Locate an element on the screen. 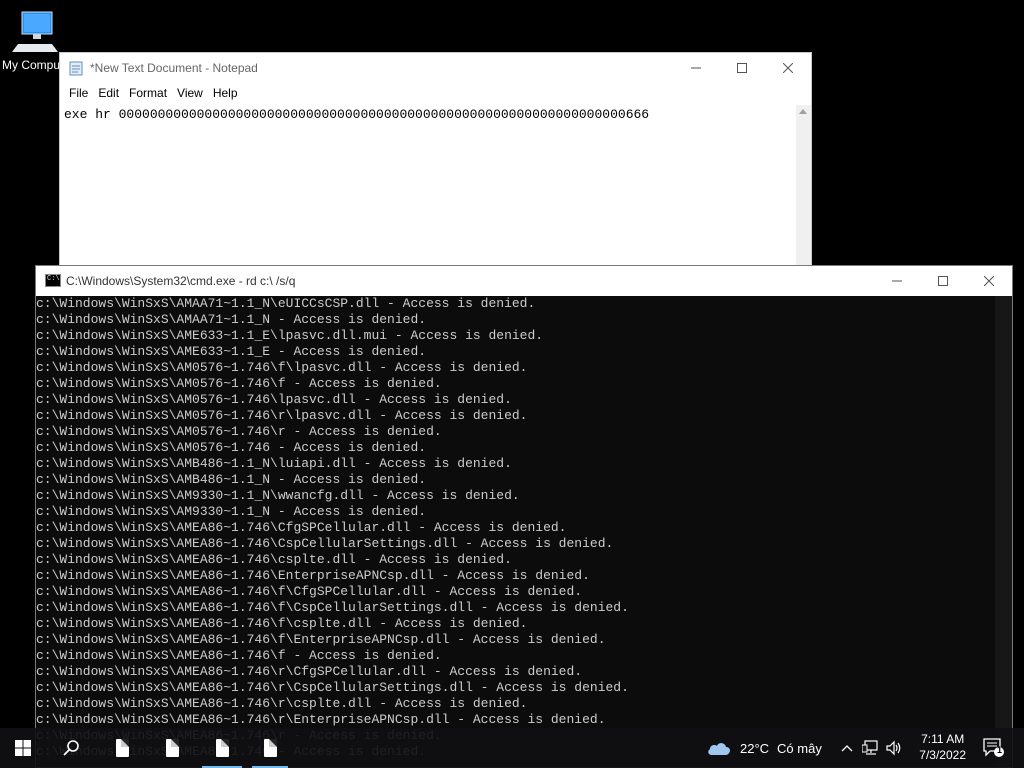 The image size is (1024, 768). network-icon is located at coordinates (870, 747).